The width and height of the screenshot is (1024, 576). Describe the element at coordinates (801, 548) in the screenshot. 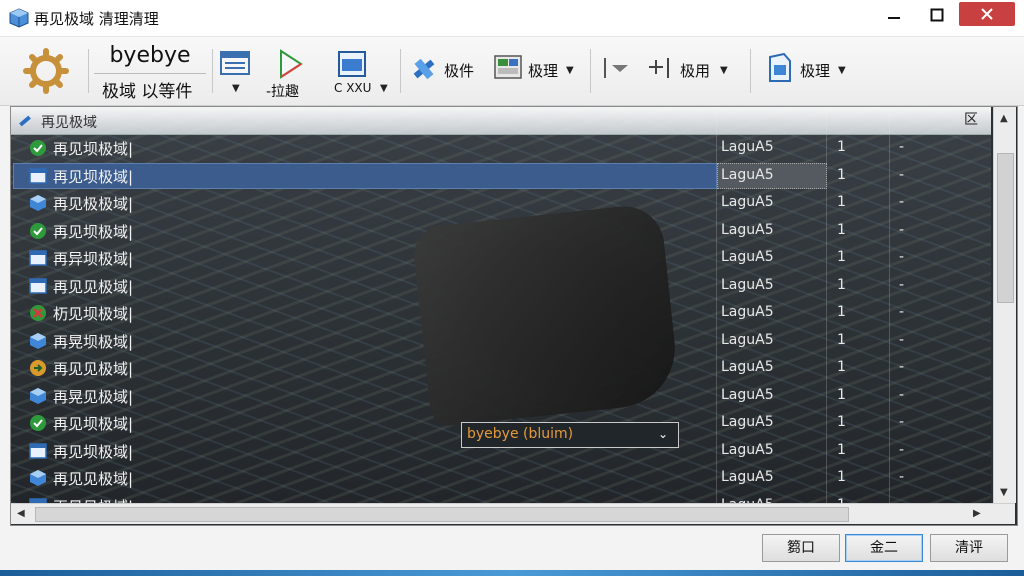

I see `footer-button-1: 篘口` at that location.